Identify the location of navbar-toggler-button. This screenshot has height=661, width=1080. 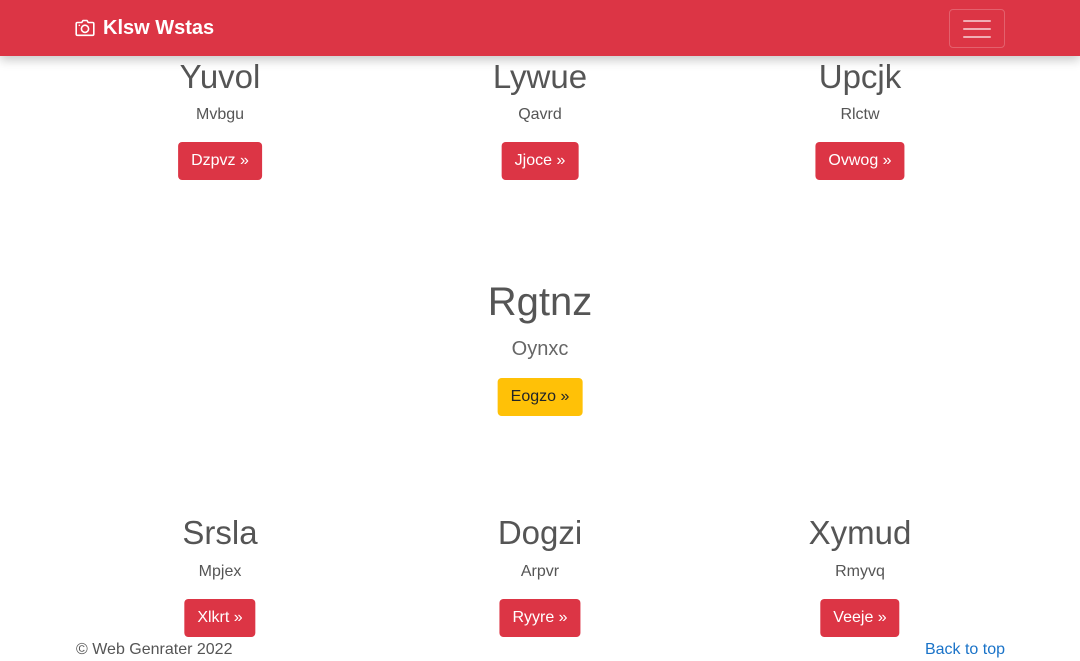
(977, 28).